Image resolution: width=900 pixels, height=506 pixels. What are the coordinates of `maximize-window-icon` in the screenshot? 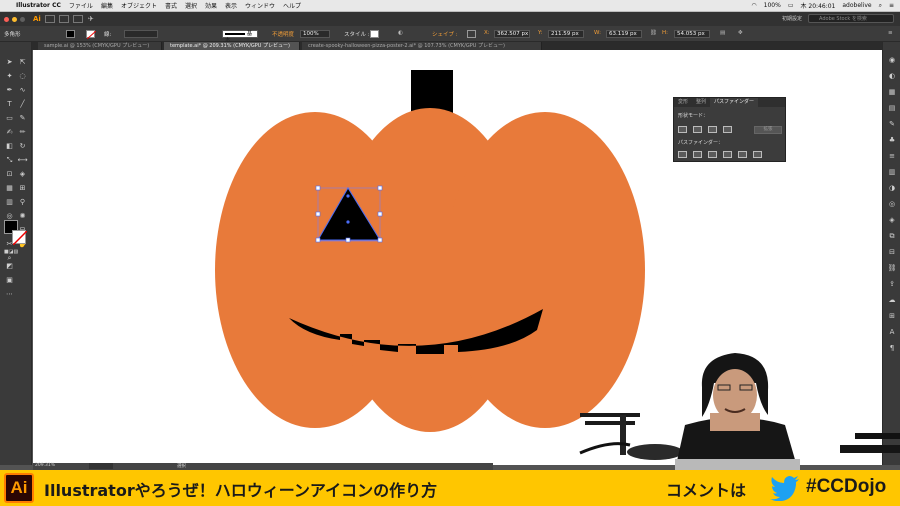 It's located at (22, 19).